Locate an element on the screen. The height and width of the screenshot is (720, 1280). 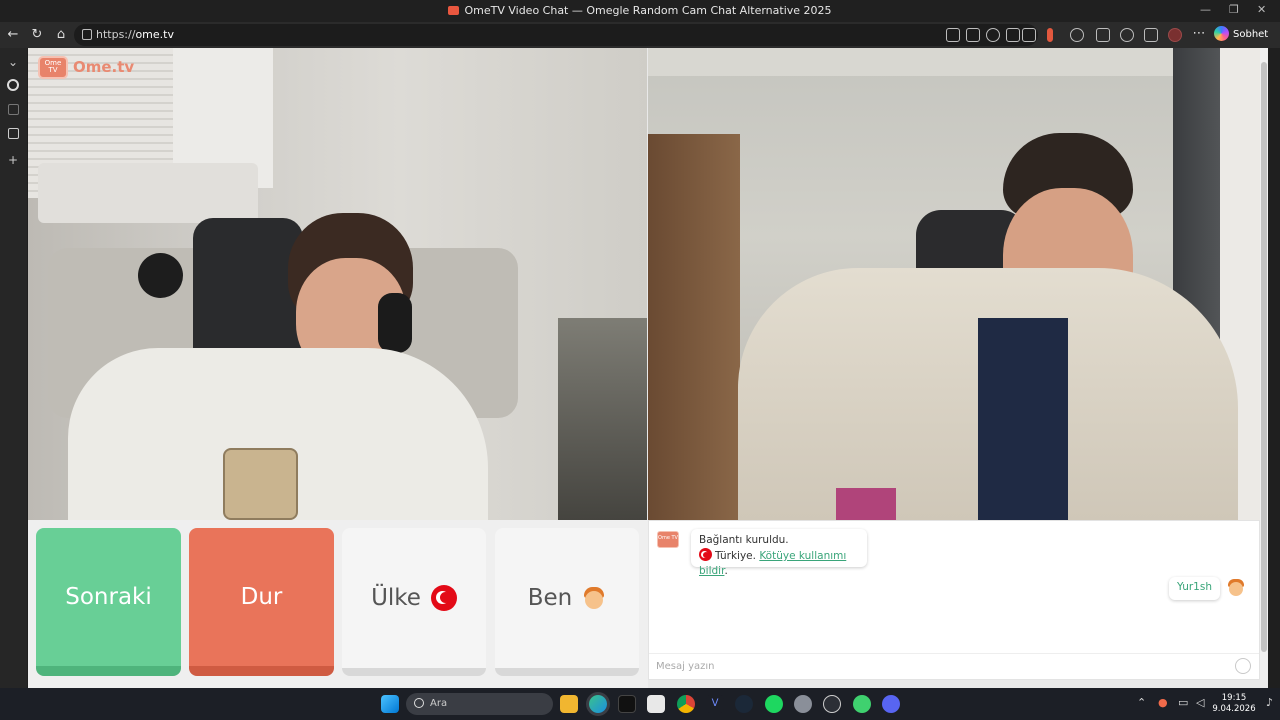
network-icon: ▭ is located at coordinates (1183, 702).